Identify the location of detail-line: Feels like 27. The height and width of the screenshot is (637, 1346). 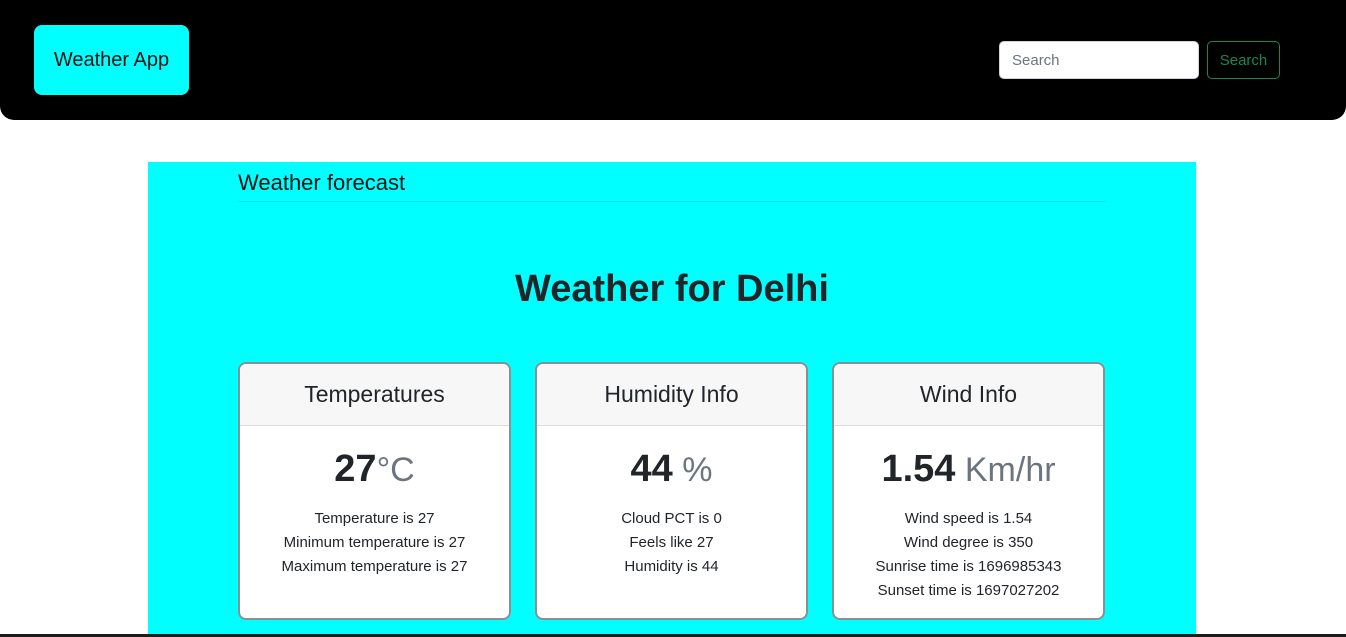
(671, 542).